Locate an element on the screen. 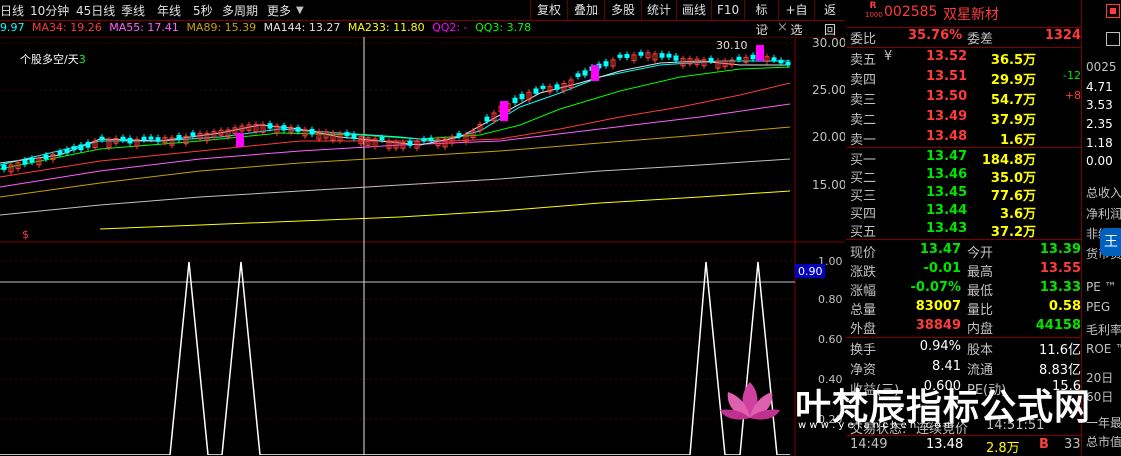  overlay-button: 叠加 is located at coordinates (585, 10).